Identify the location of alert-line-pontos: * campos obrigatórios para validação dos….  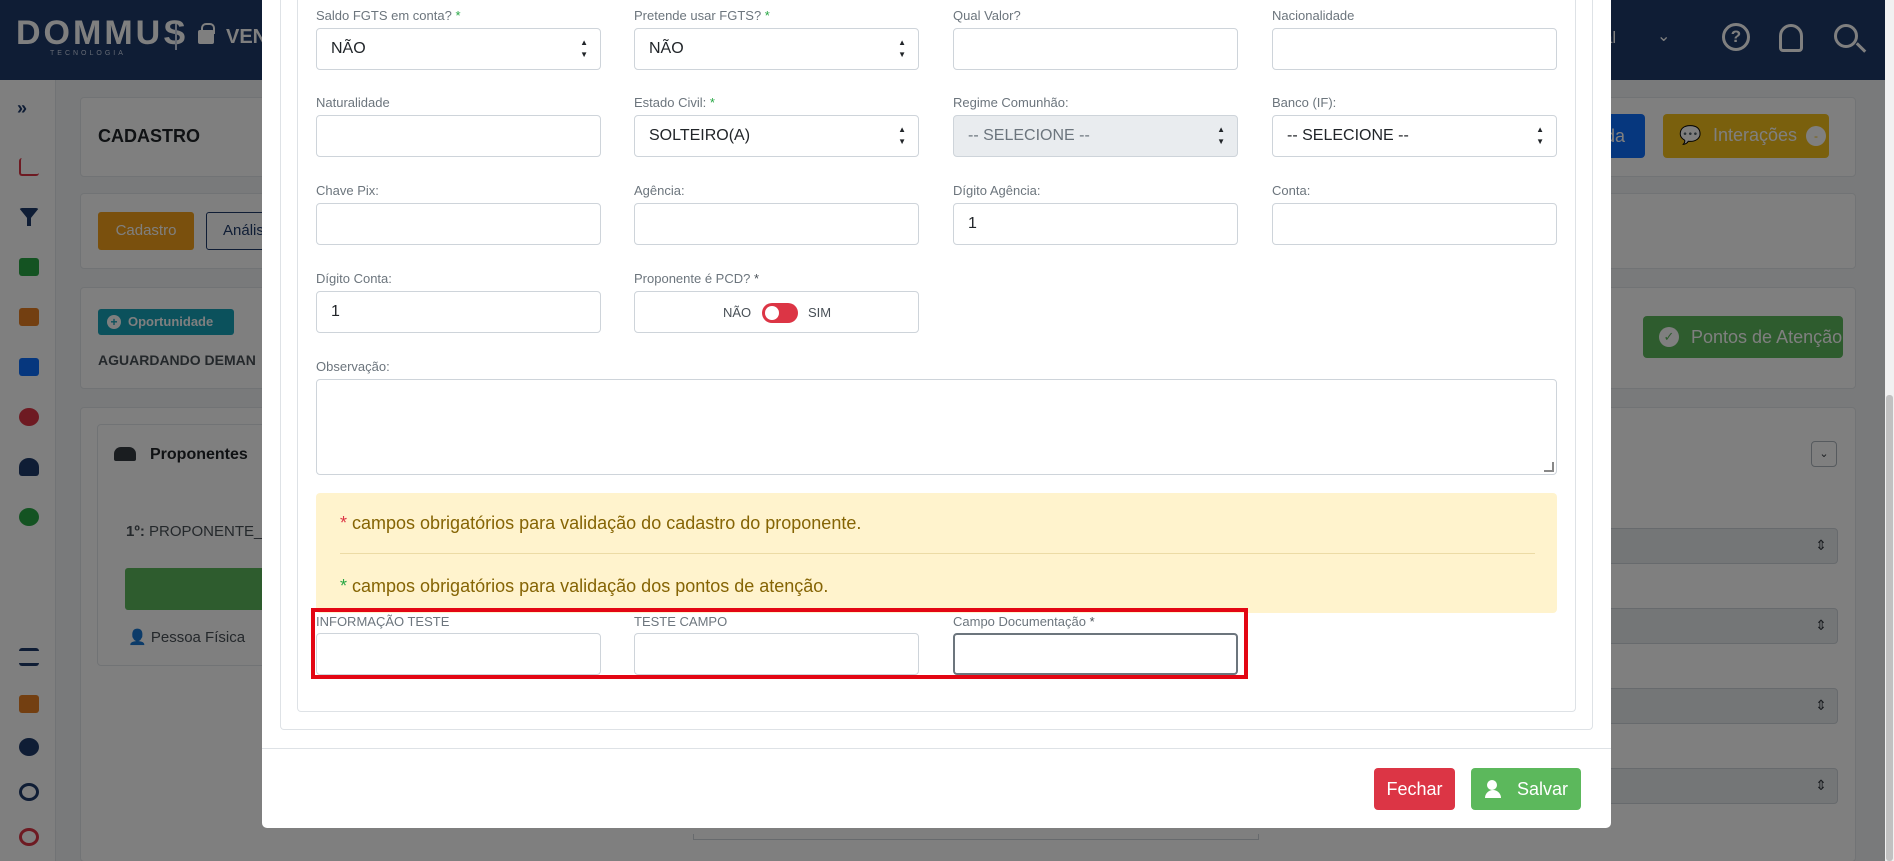
(584, 586).